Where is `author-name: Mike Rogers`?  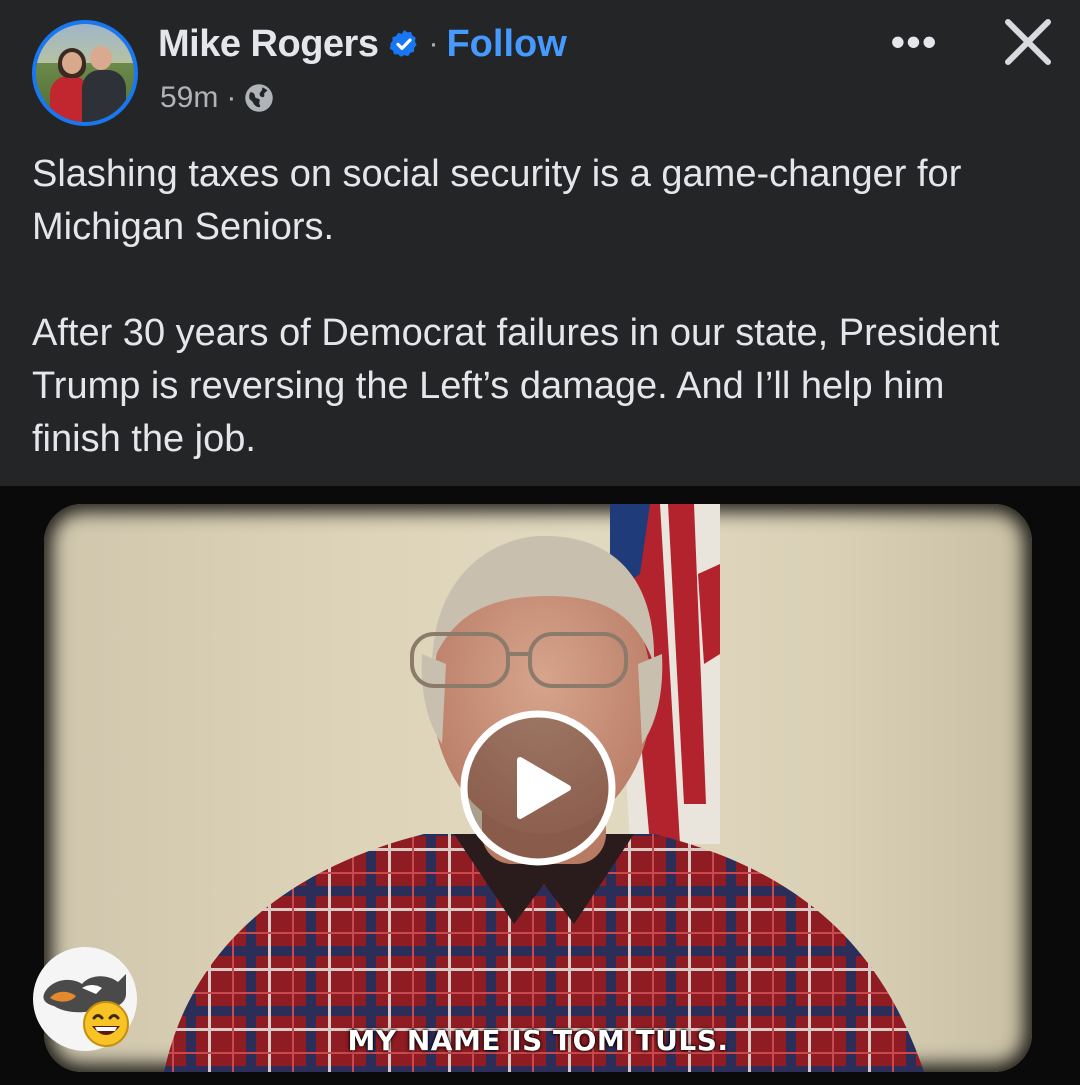 author-name: Mike Rogers is located at coordinates (268, 44).